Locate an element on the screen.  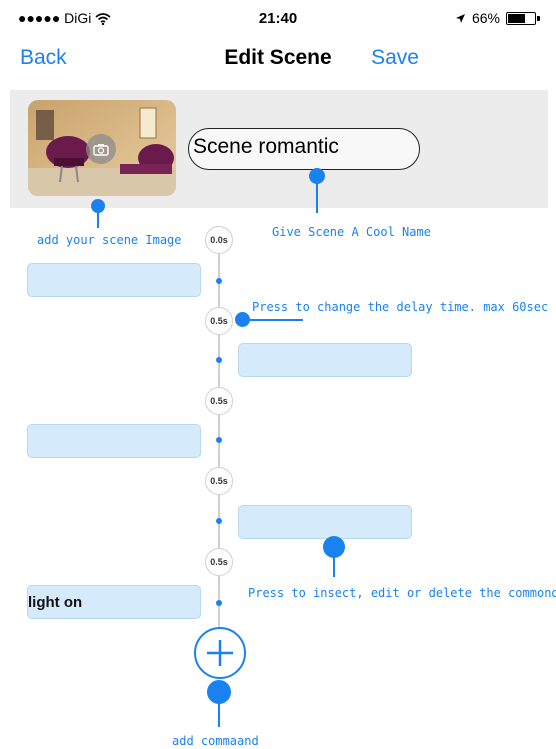
status-battery: 66% is located at coordinates (497, 18).